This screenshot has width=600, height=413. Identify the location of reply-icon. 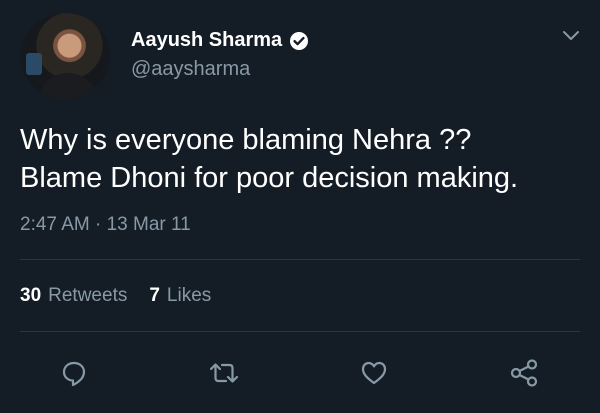
(74, 373).